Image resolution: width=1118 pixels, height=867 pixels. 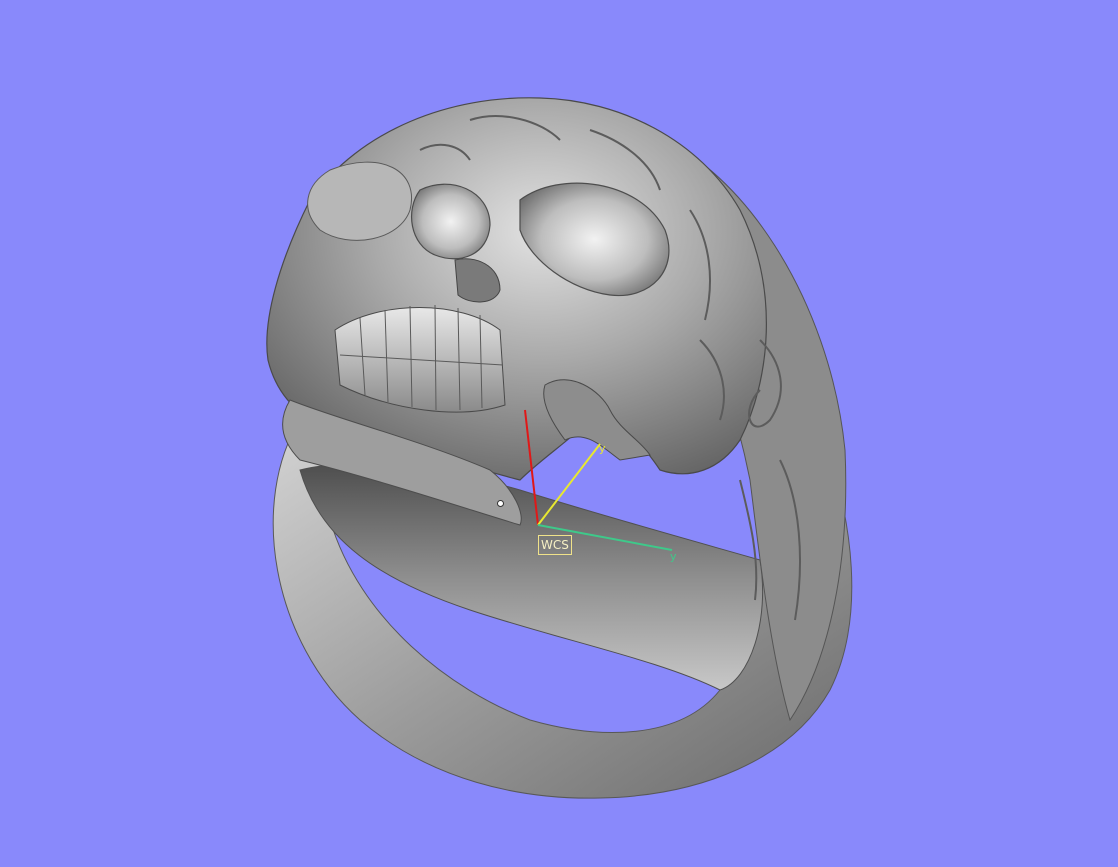 What do you see at coordinates (359, 201) in the screenshot?
I see `skull-temple-left` at bounding box center [359, 201].